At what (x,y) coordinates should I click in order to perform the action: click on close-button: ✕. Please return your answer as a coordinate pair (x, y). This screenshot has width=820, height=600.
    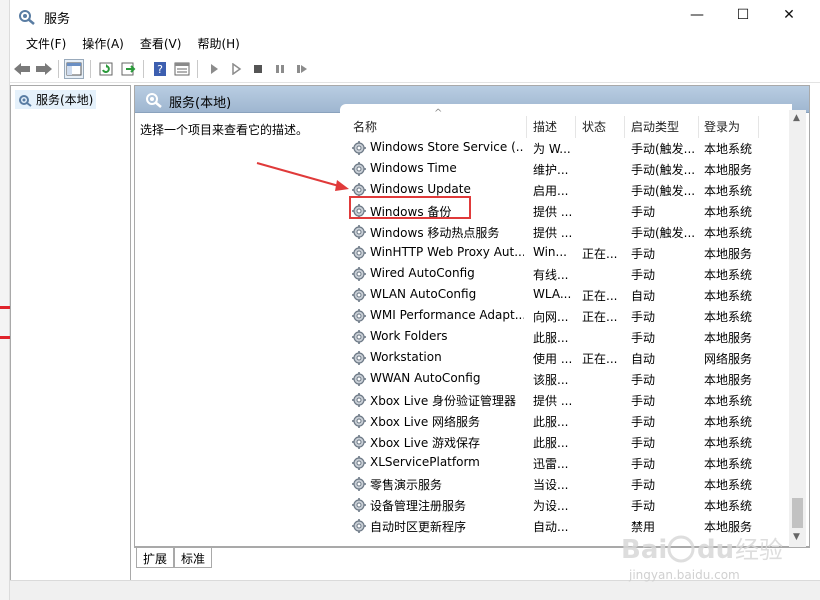
    Looking at the image, I should click on (789, 15).